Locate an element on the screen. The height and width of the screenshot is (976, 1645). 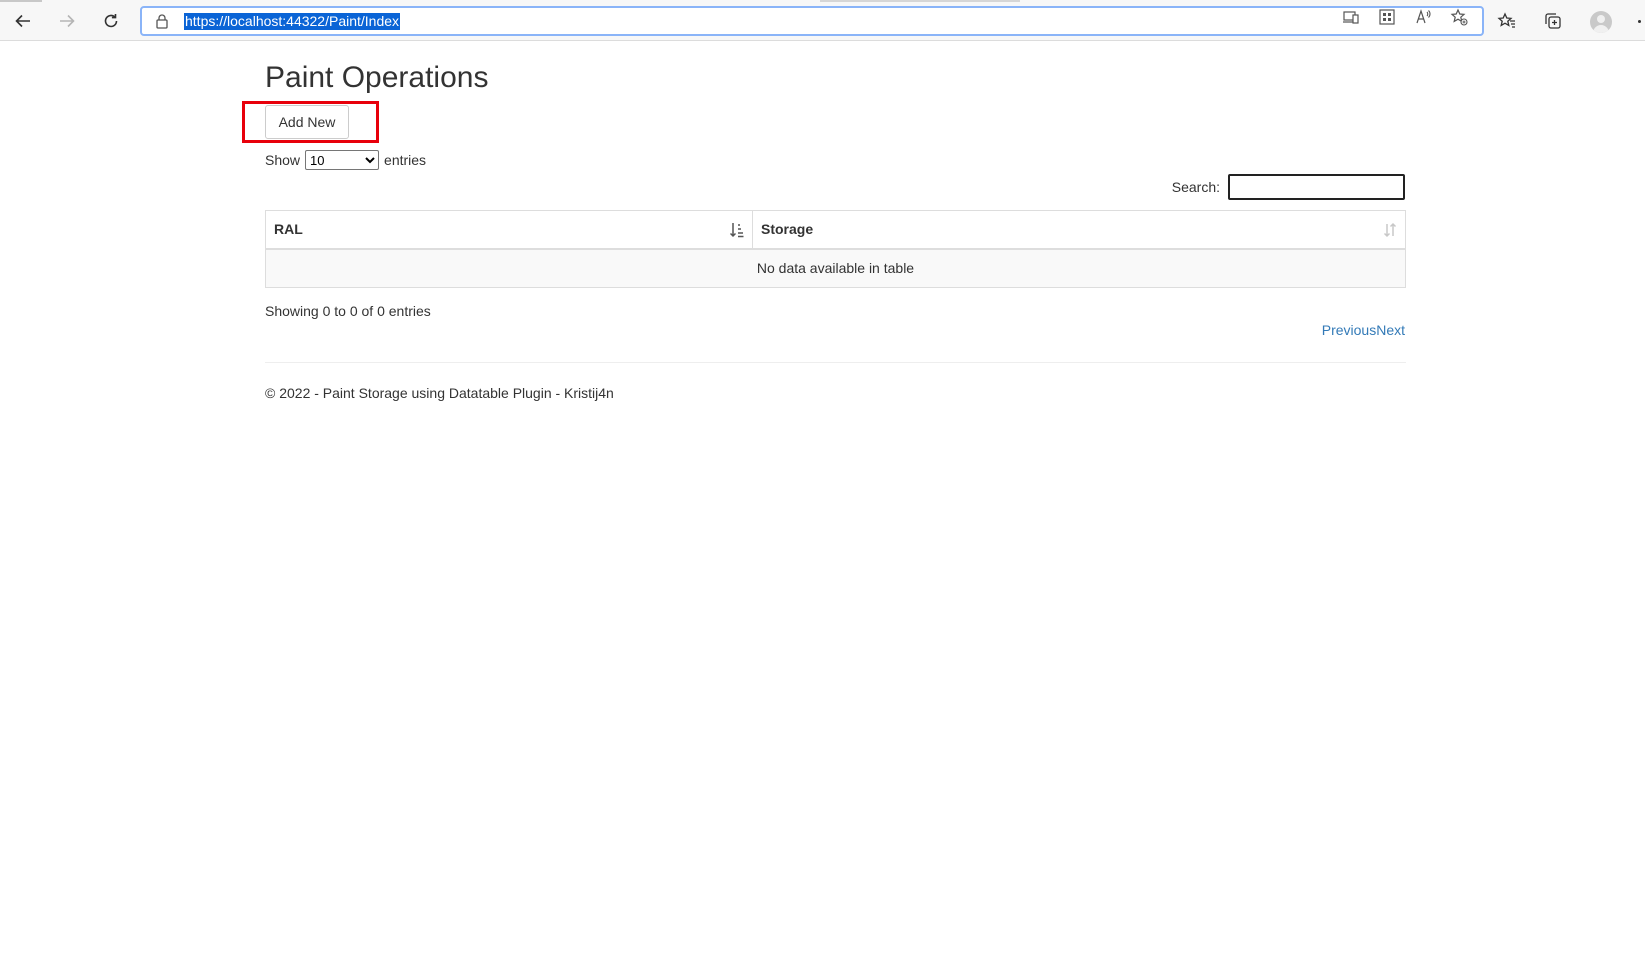
entries-per-page-select: 10 is located at coordinates (342, 160).